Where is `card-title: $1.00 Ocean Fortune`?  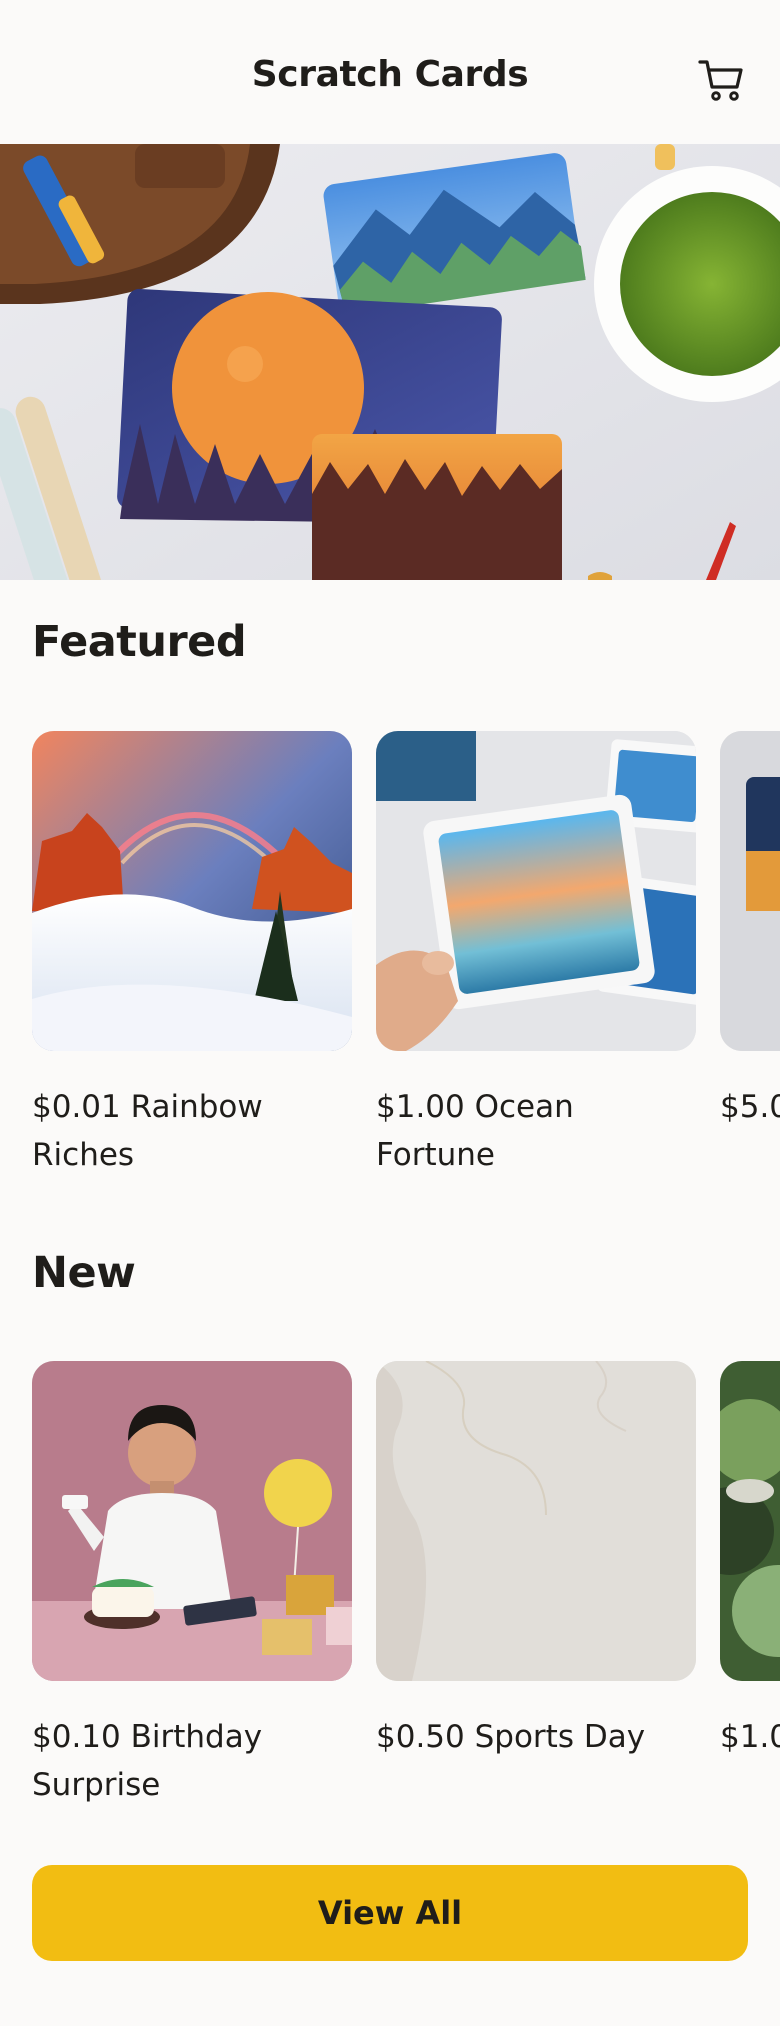 card-title: $1.00 Ocean Fortune is located at coordinates (475, 1131).